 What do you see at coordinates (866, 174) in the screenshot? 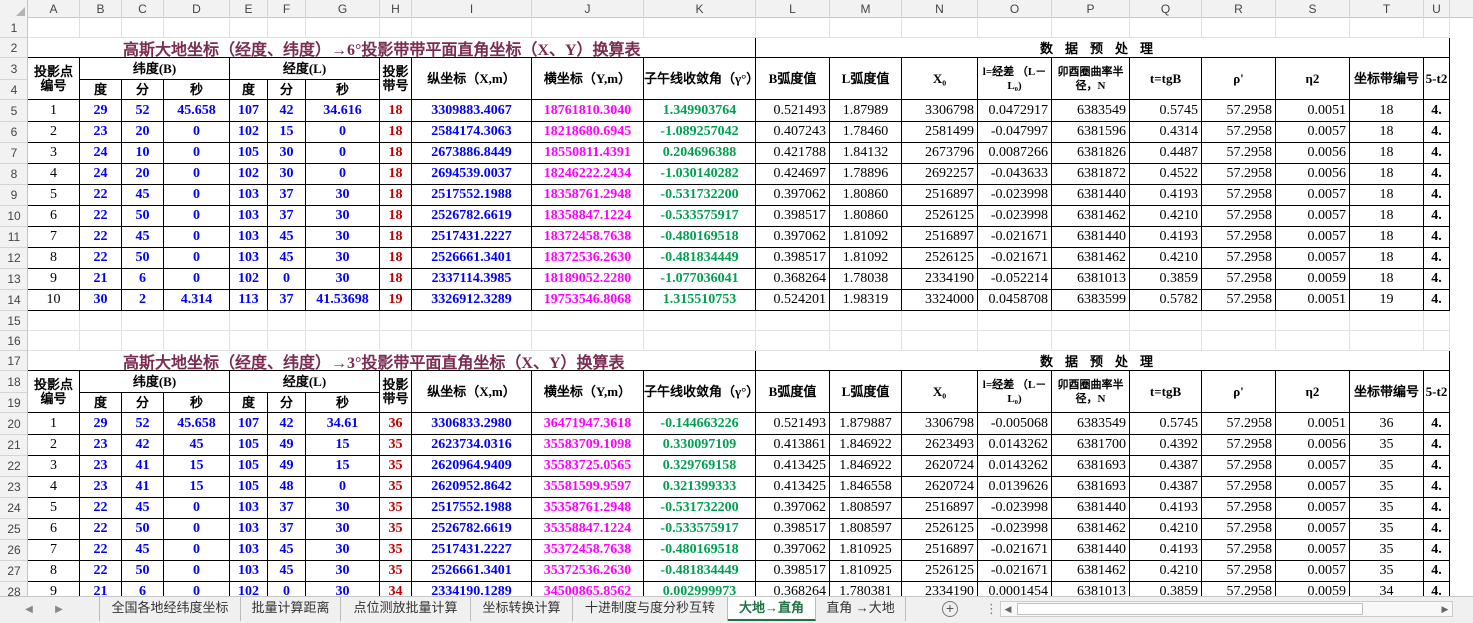
I see `table-cell: 1.78896` at bounding box center [866, 174].